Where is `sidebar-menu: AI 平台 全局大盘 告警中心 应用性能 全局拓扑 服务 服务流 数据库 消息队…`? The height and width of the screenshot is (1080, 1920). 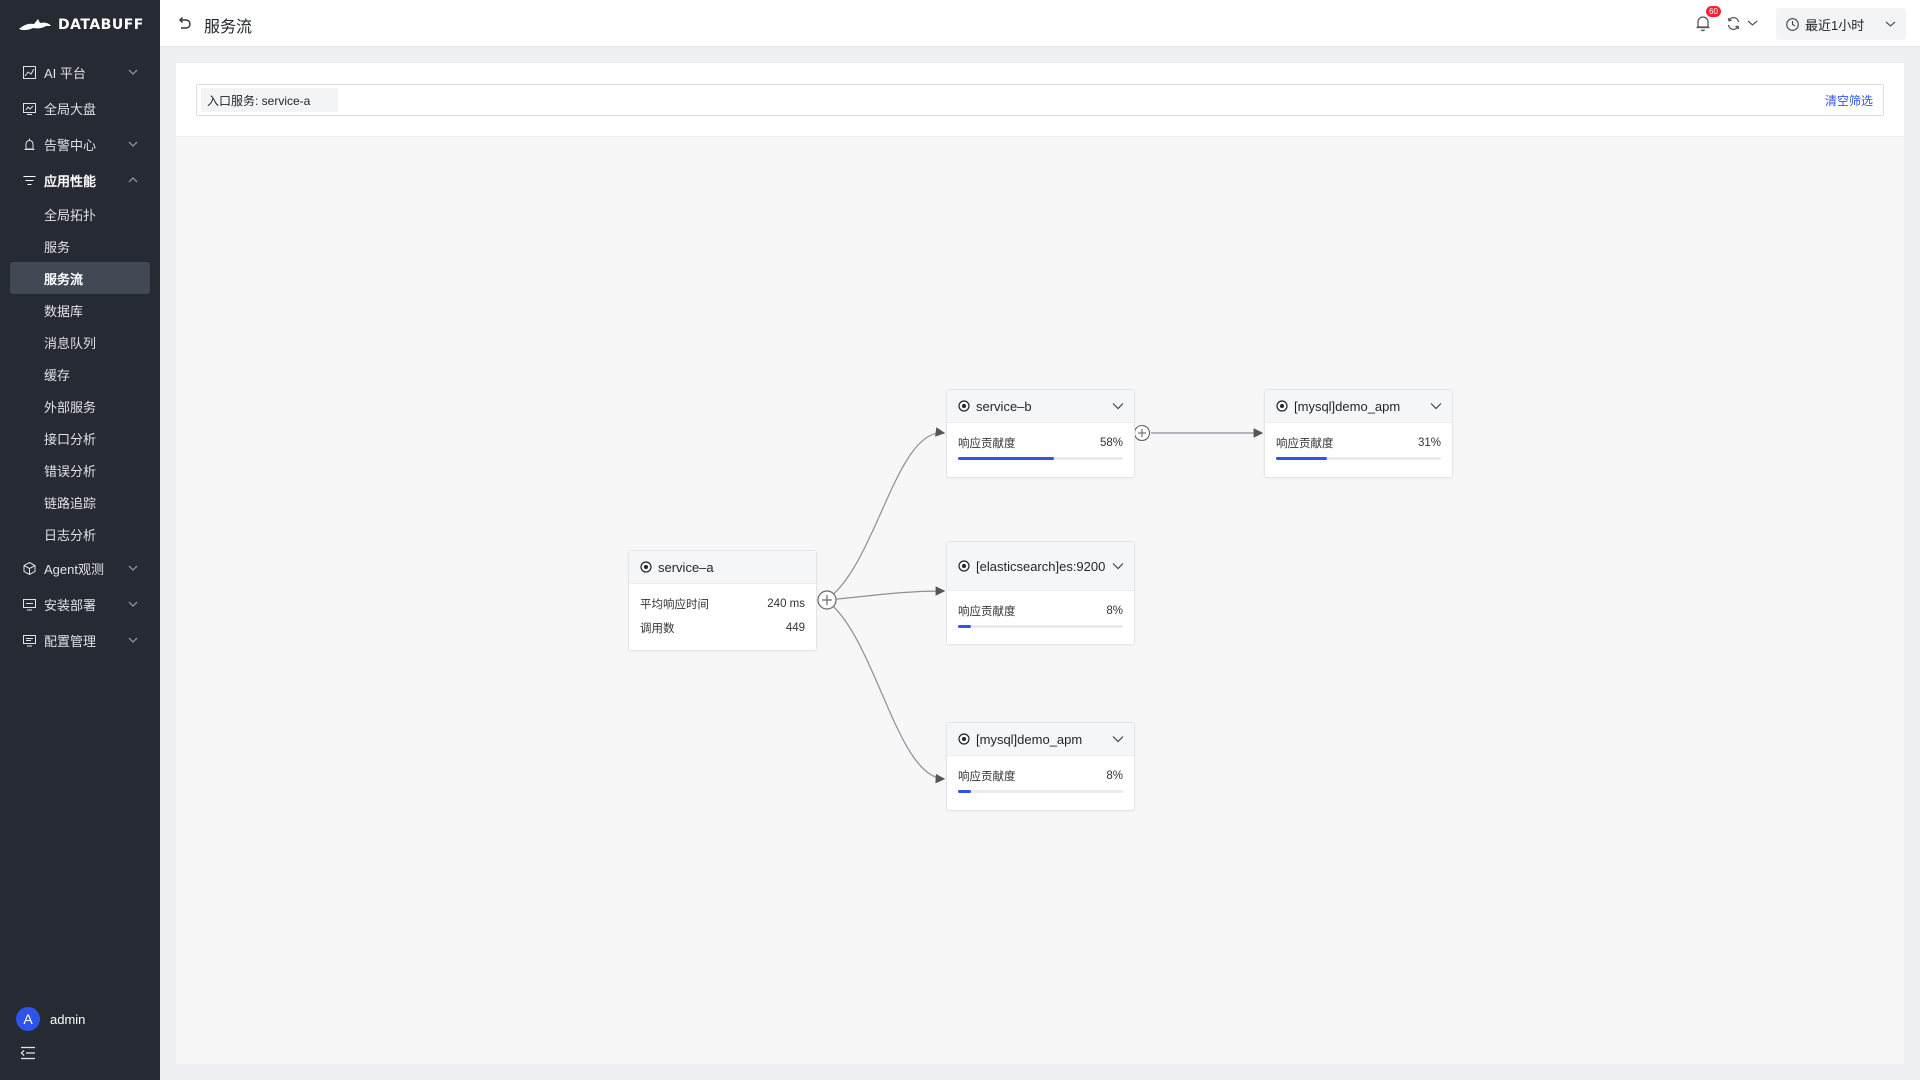 sidebar-menu: AI 平台 全局大盘 告警中心 应用性能 全局拓扑 服务 服务流 数据库 消息队… is located at coordinates (80, 356).